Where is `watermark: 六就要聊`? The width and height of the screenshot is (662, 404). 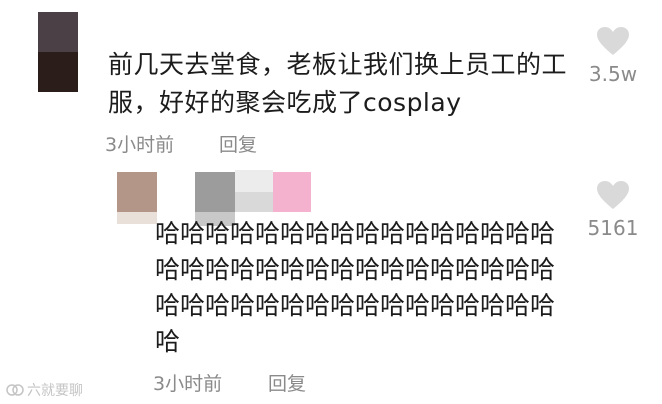
watermark: 六就要聊 is located at coordinates (44, 390).